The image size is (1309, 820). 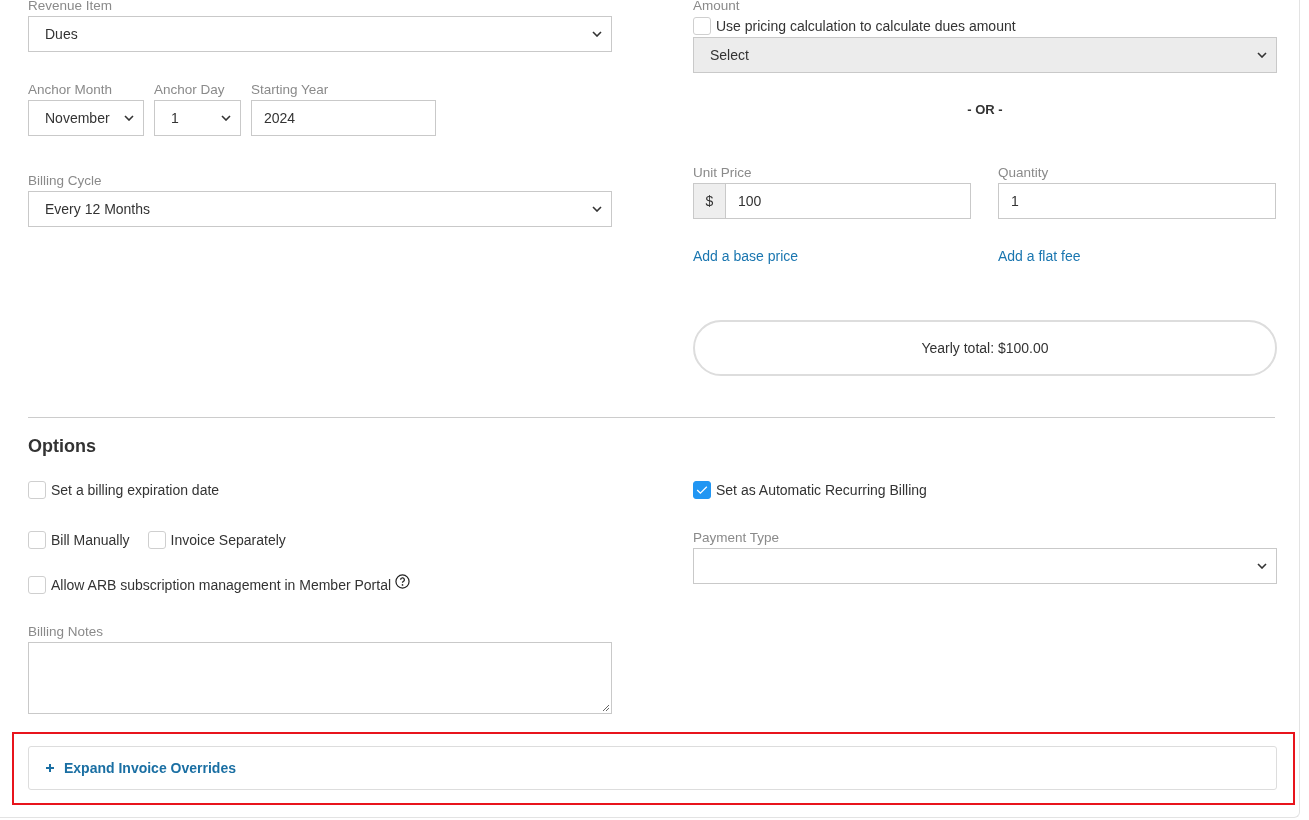 I want to click on currency-addon: $, so click(x=710, y=201).